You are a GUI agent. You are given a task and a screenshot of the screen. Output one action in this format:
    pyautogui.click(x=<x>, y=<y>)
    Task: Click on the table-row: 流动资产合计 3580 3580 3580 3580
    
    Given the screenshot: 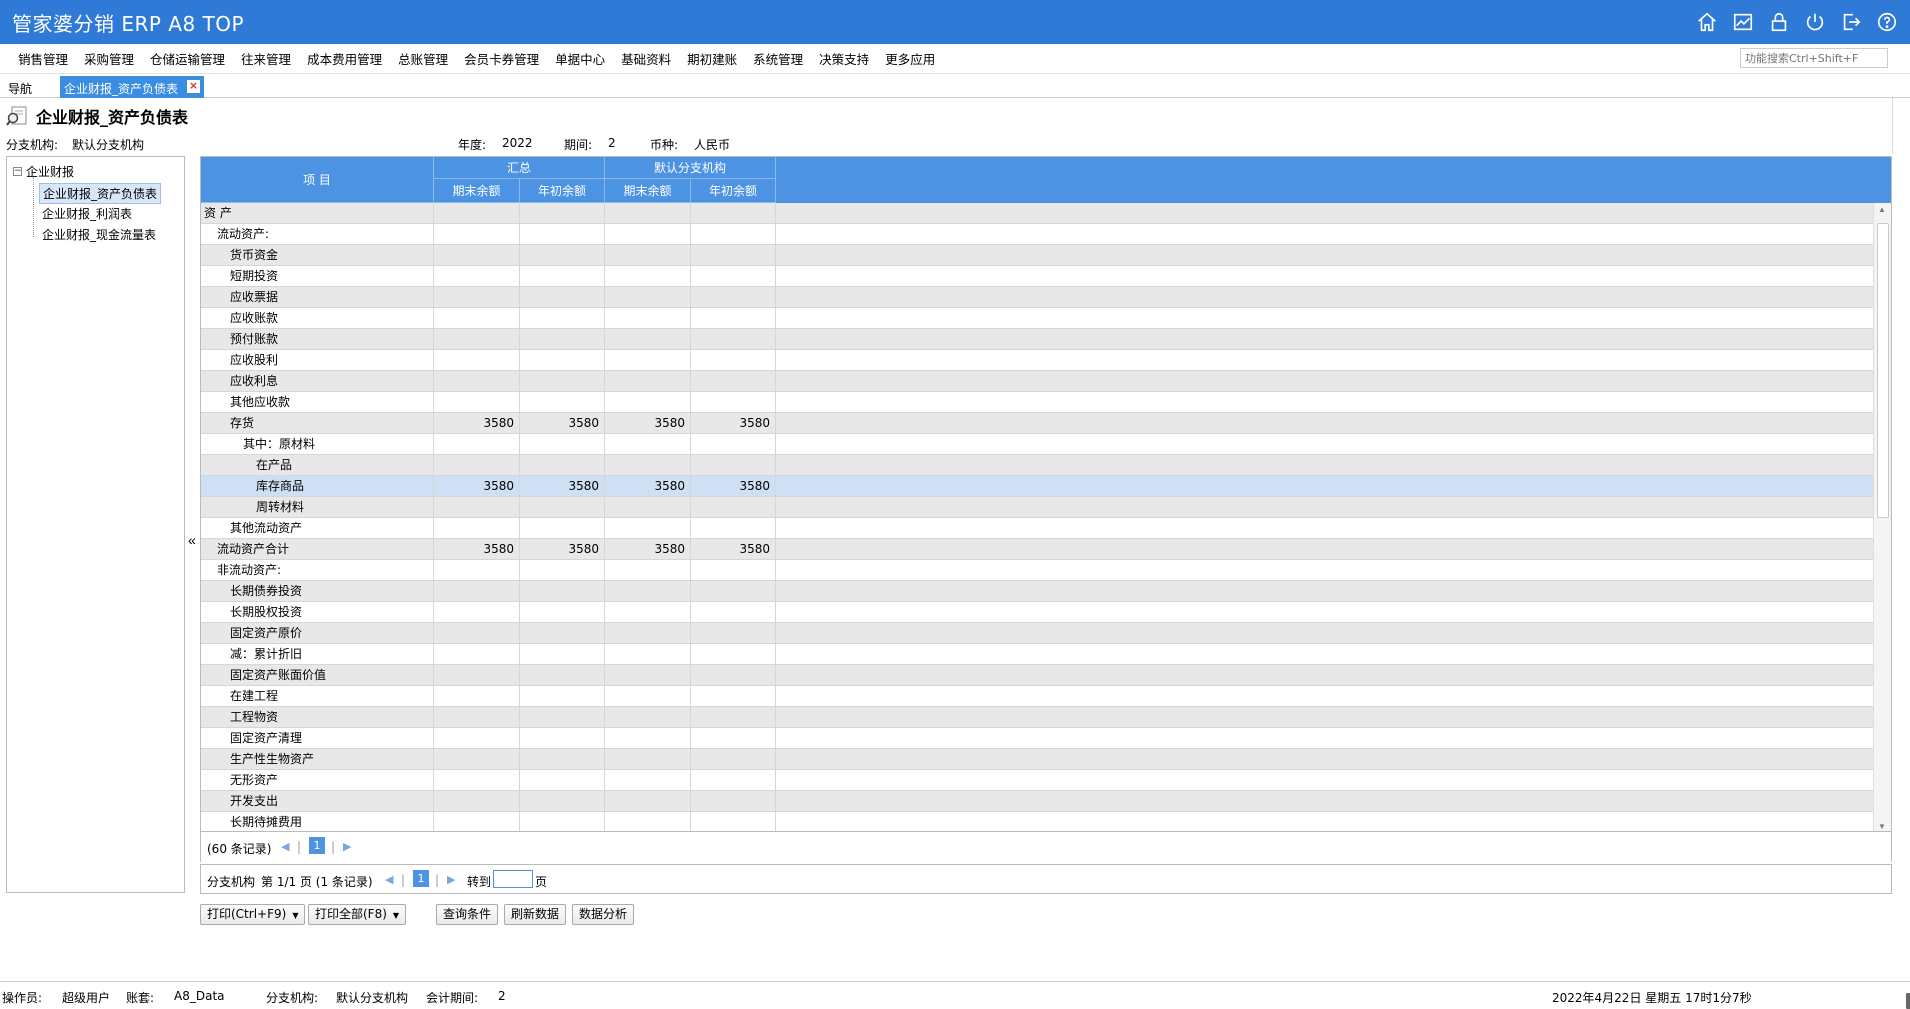 What is the action you would take?
    pyautogui.click(x=1037, y=549)
    